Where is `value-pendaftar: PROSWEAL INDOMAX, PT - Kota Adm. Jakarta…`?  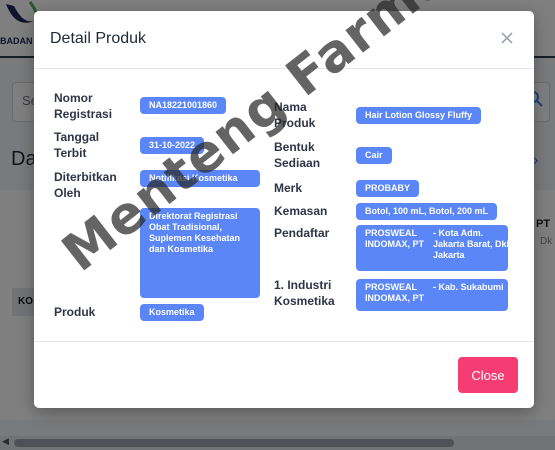 value-pendaftar: PROSWEAL INDOMAX, PT - Kota Adm. Jakarta… is located at coordinates (433, 248).